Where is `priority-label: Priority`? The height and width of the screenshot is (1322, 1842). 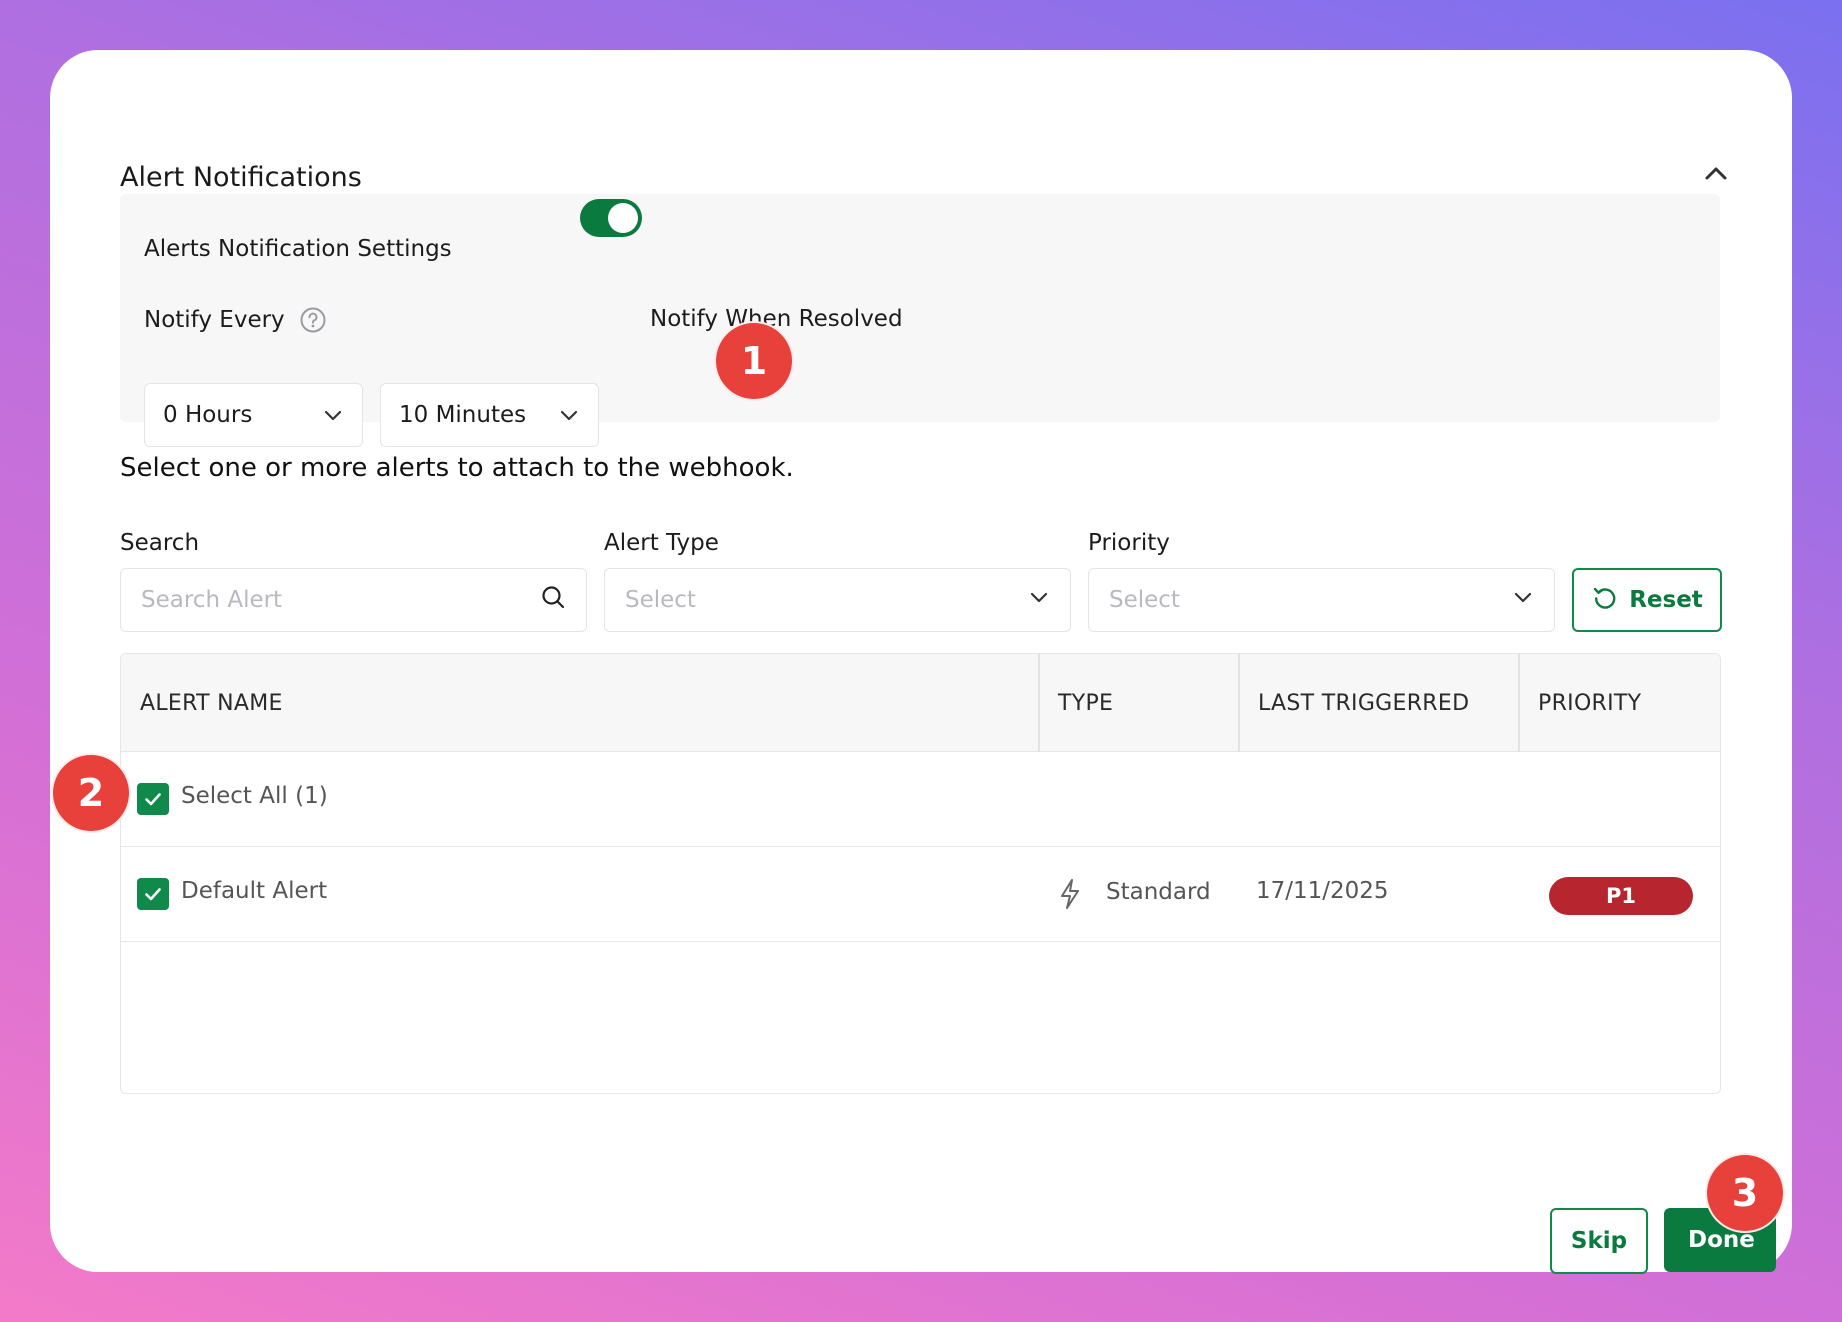 priority-label: Priority is located at coordinates (1129, 543).